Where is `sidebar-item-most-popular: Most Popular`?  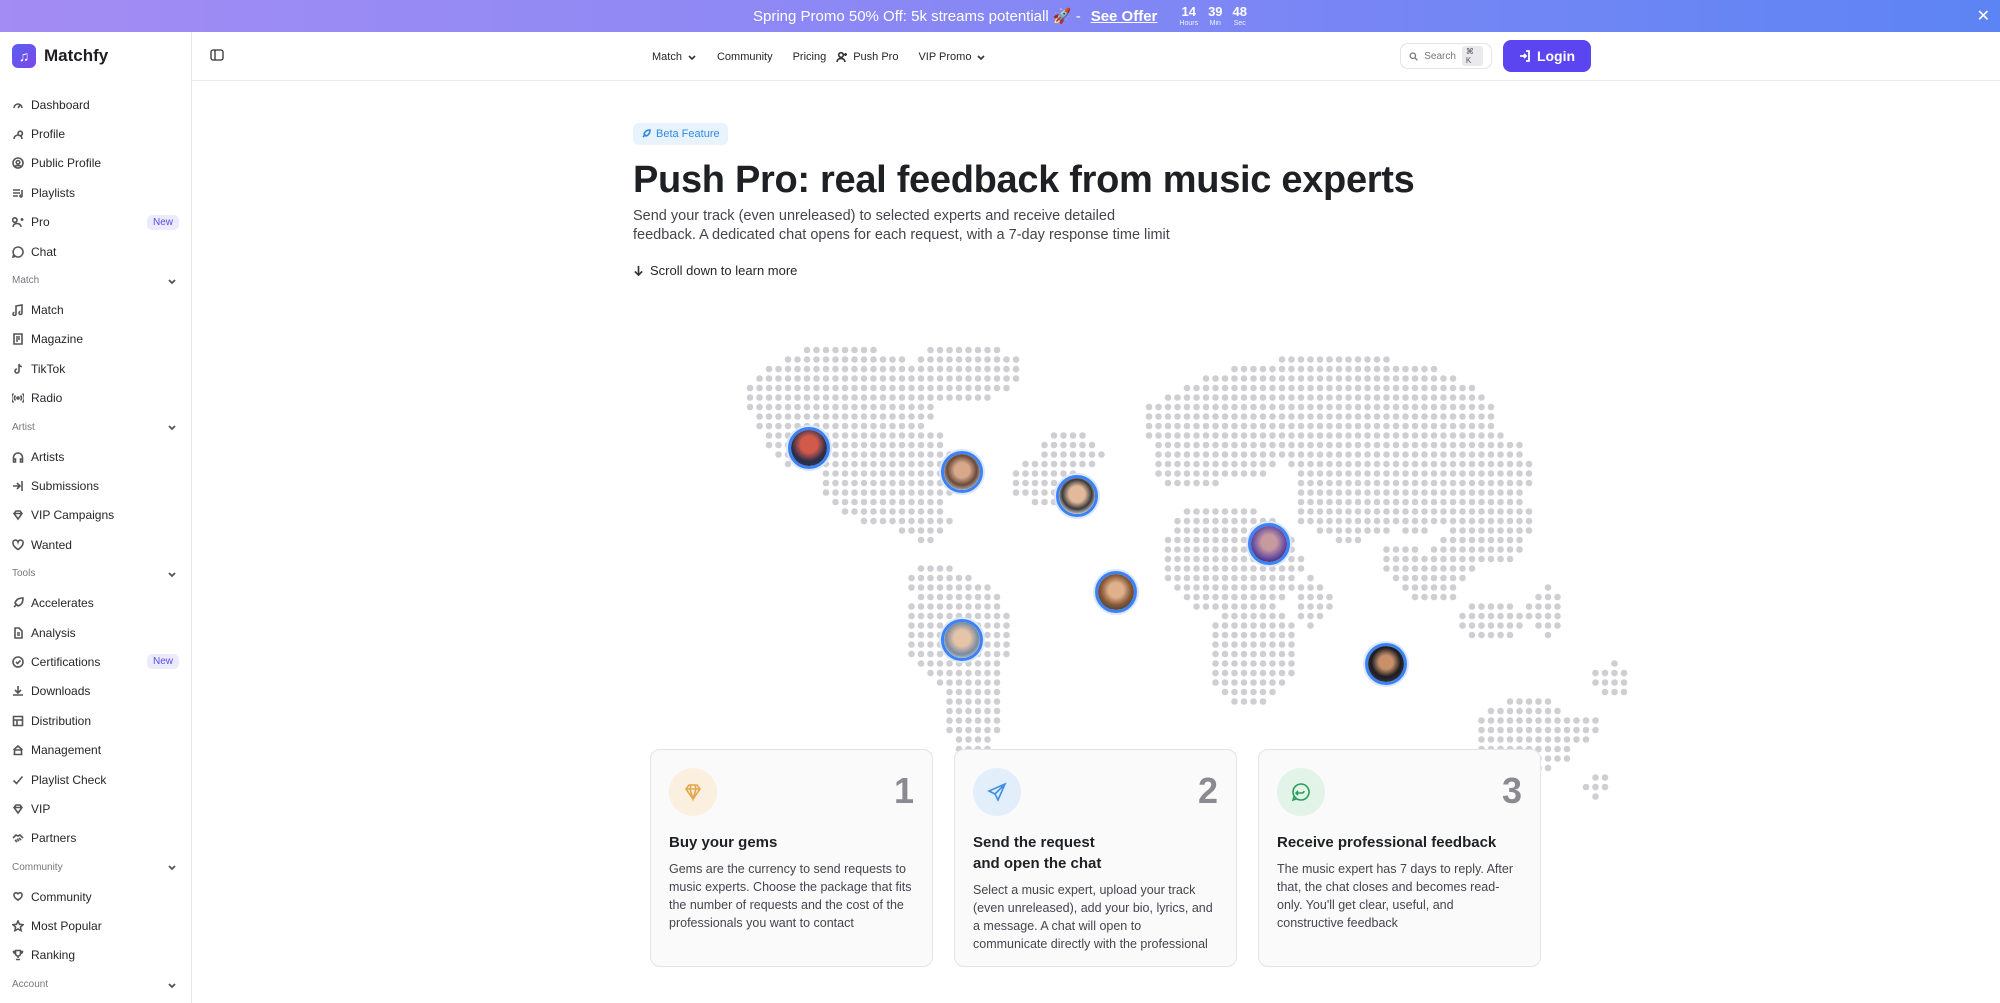
sidebar-item-most-popular: Most Popular is located at coordinates (95, 925).